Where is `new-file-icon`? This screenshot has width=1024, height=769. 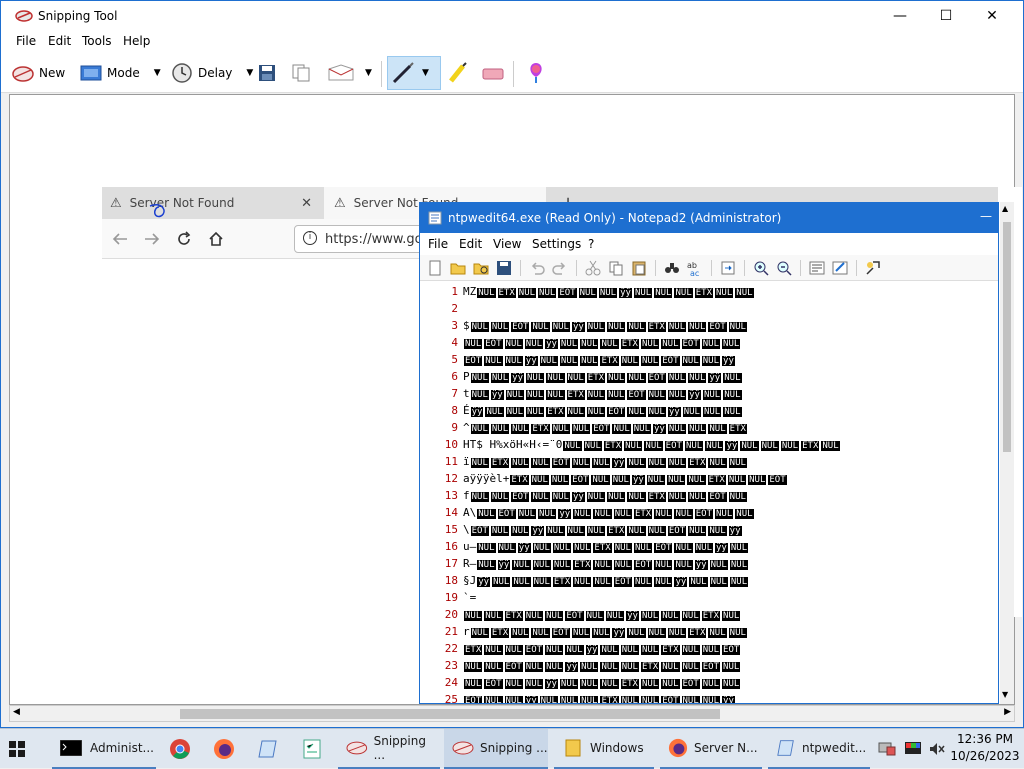 new-file-icon is located at coordinates (435, 268).